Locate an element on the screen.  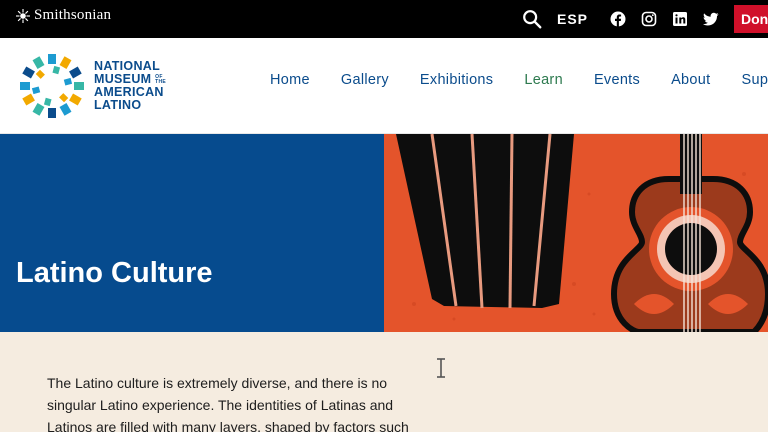
facebook-icon is located at coordinates (618, 19).